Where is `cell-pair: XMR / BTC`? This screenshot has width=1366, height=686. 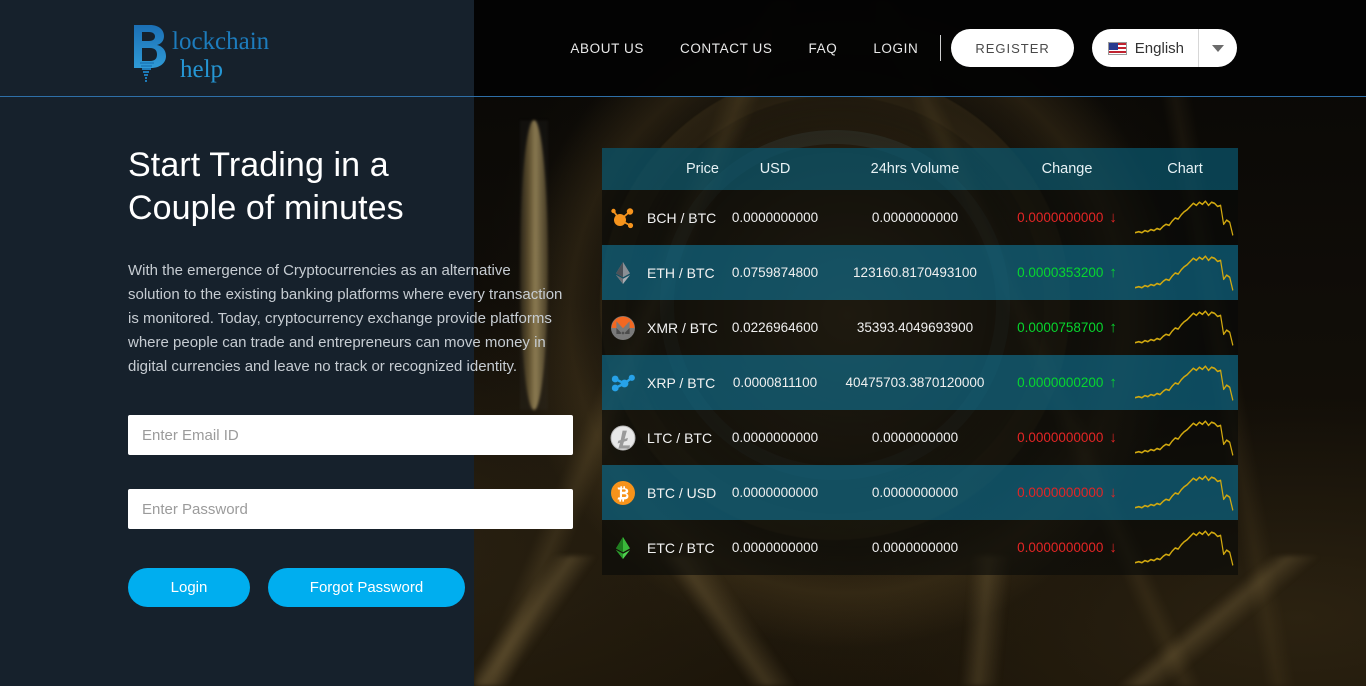
cell-pair: XMR / BTC is located at coordinates (662, 328).